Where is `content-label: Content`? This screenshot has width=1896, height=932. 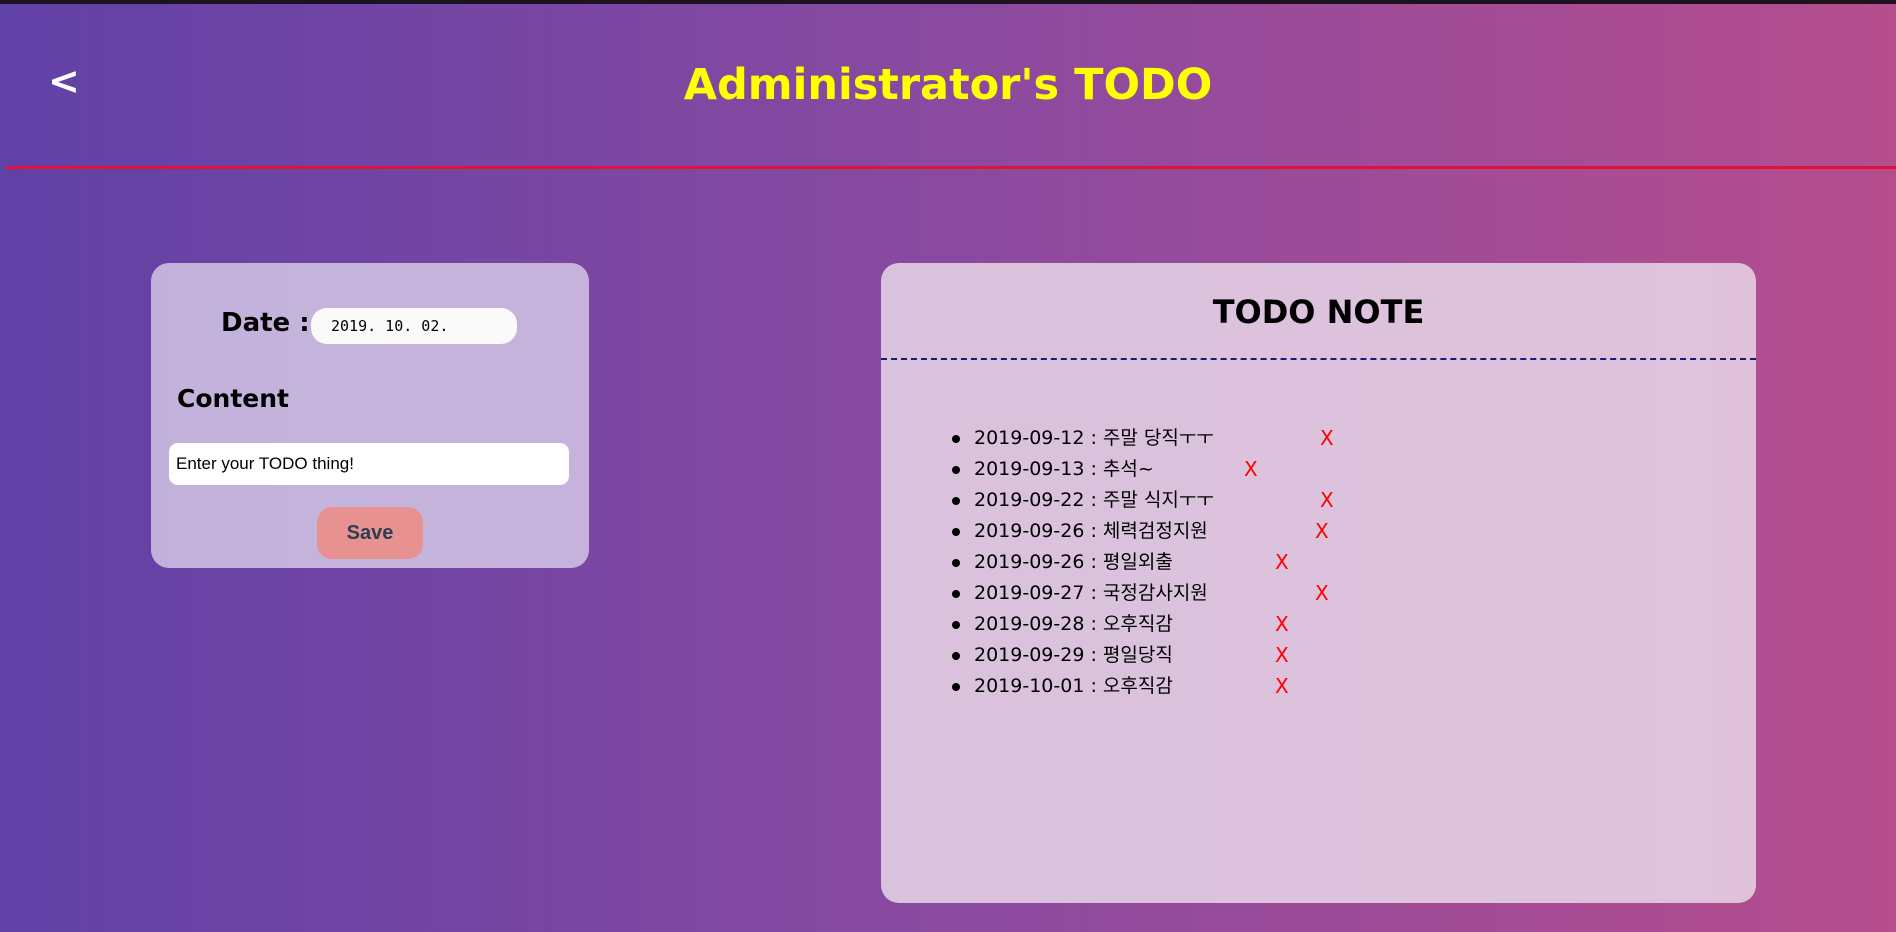
content-label: Content is located at coordinates (233, 398).